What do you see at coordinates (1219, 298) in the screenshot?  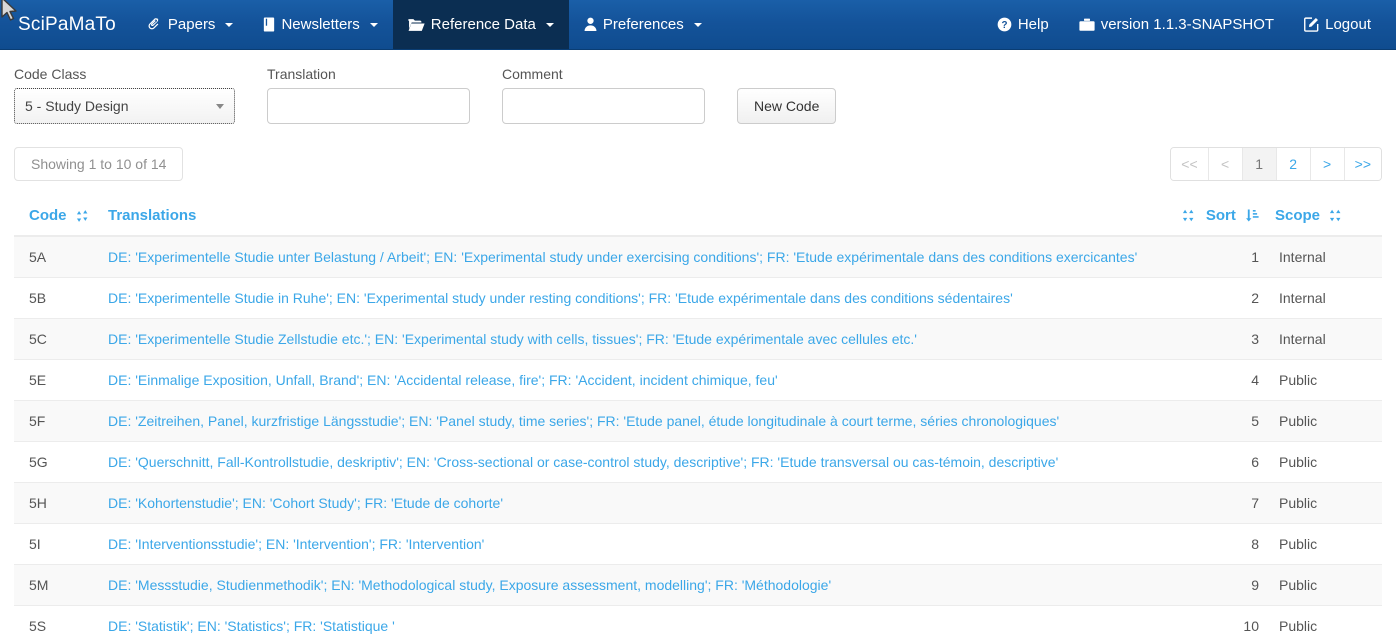 I see `cell-sort: 2` at bounding box center [1219, 298].